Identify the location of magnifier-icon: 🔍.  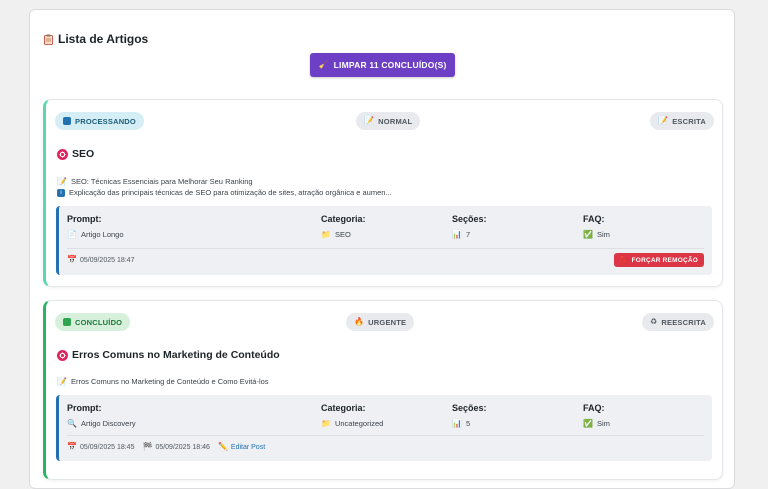
(72, 423).